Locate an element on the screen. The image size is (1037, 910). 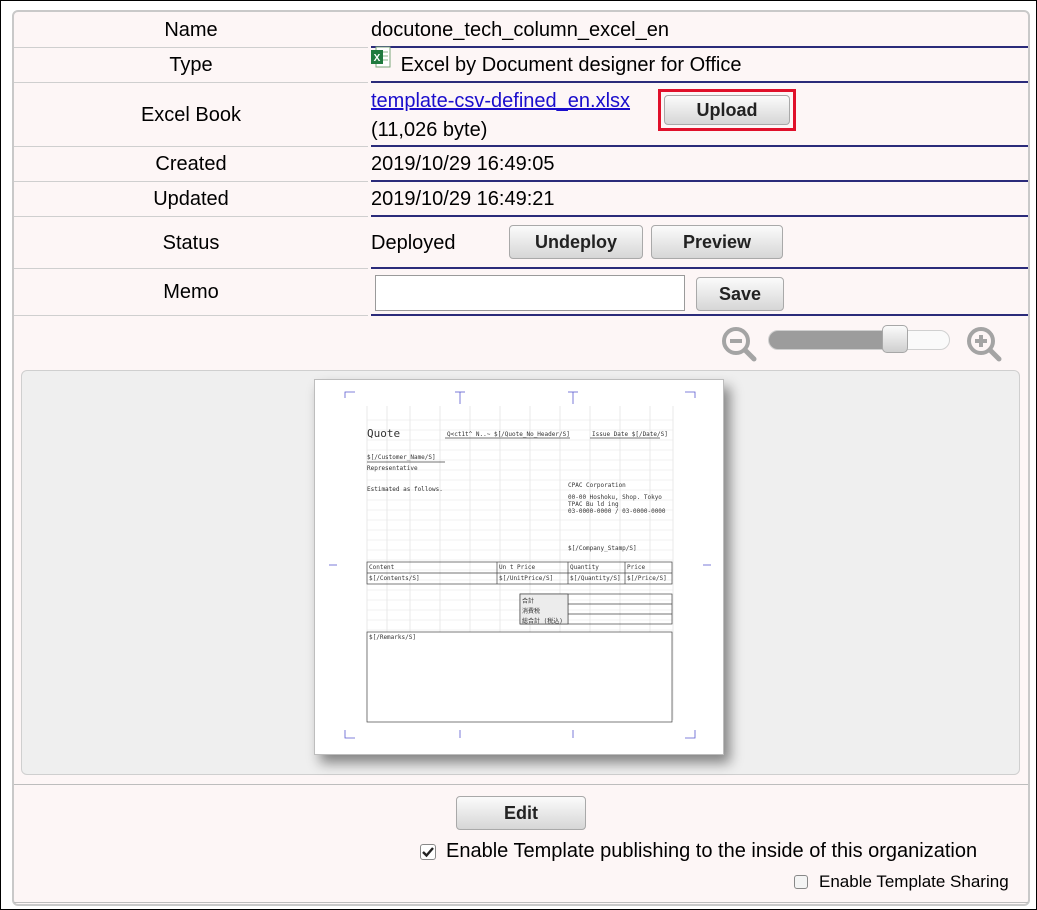
created-value: 2019/10/29 16:49:05 is located at coordinates (699, 164).